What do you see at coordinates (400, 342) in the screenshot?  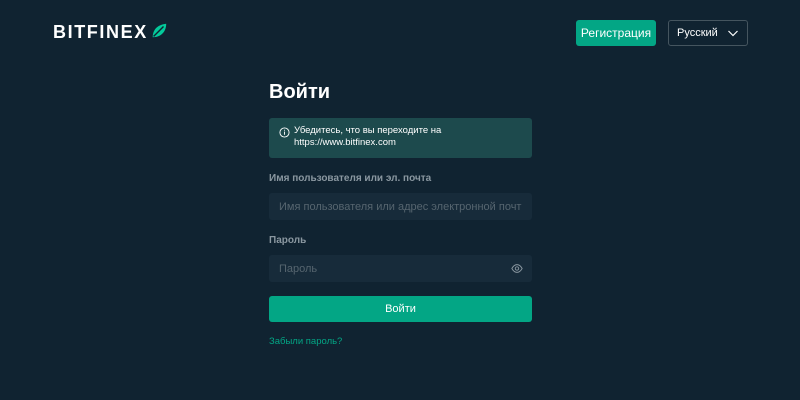 I see `forgot-password-link: Забыли пароль?` at bounding box center [400, 342].